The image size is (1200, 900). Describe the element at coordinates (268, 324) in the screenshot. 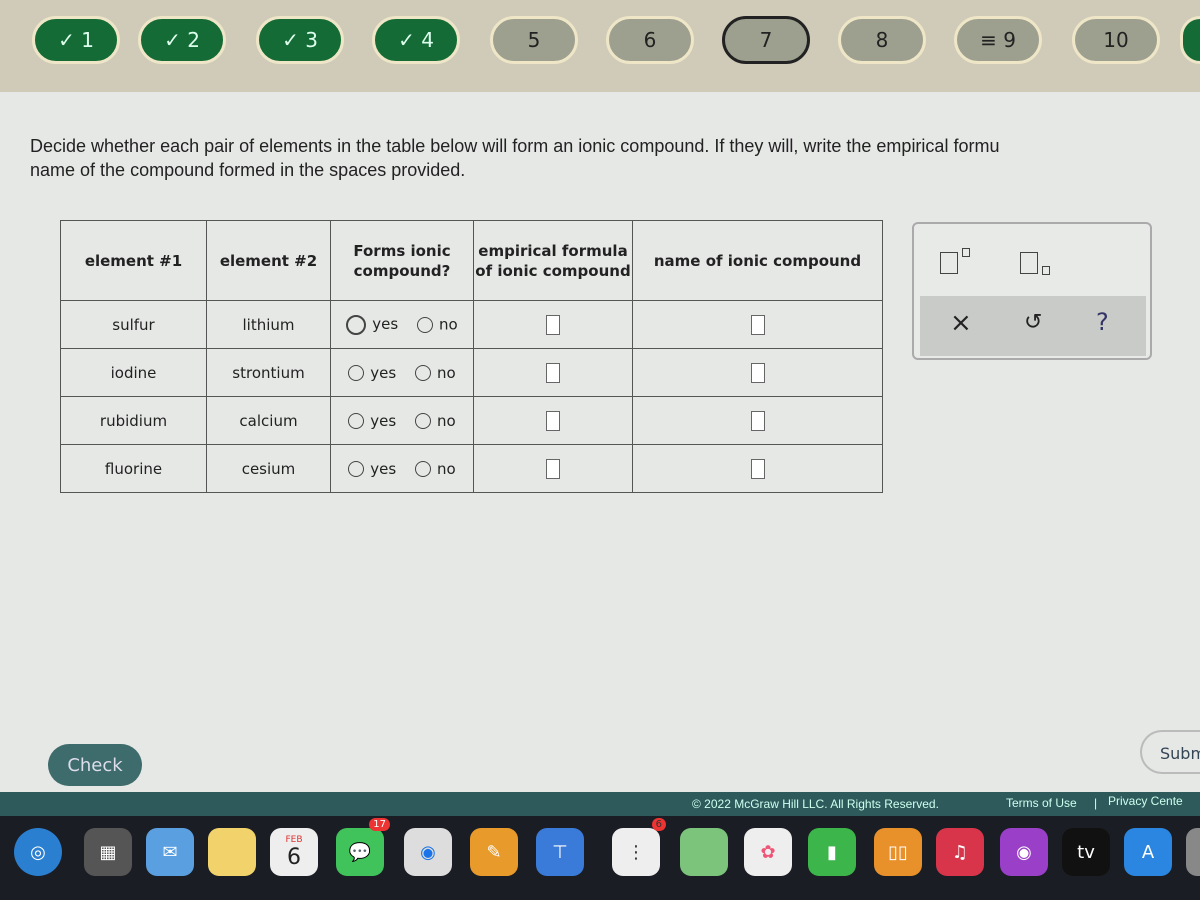

I see `element2-cell: lithium` at that location.